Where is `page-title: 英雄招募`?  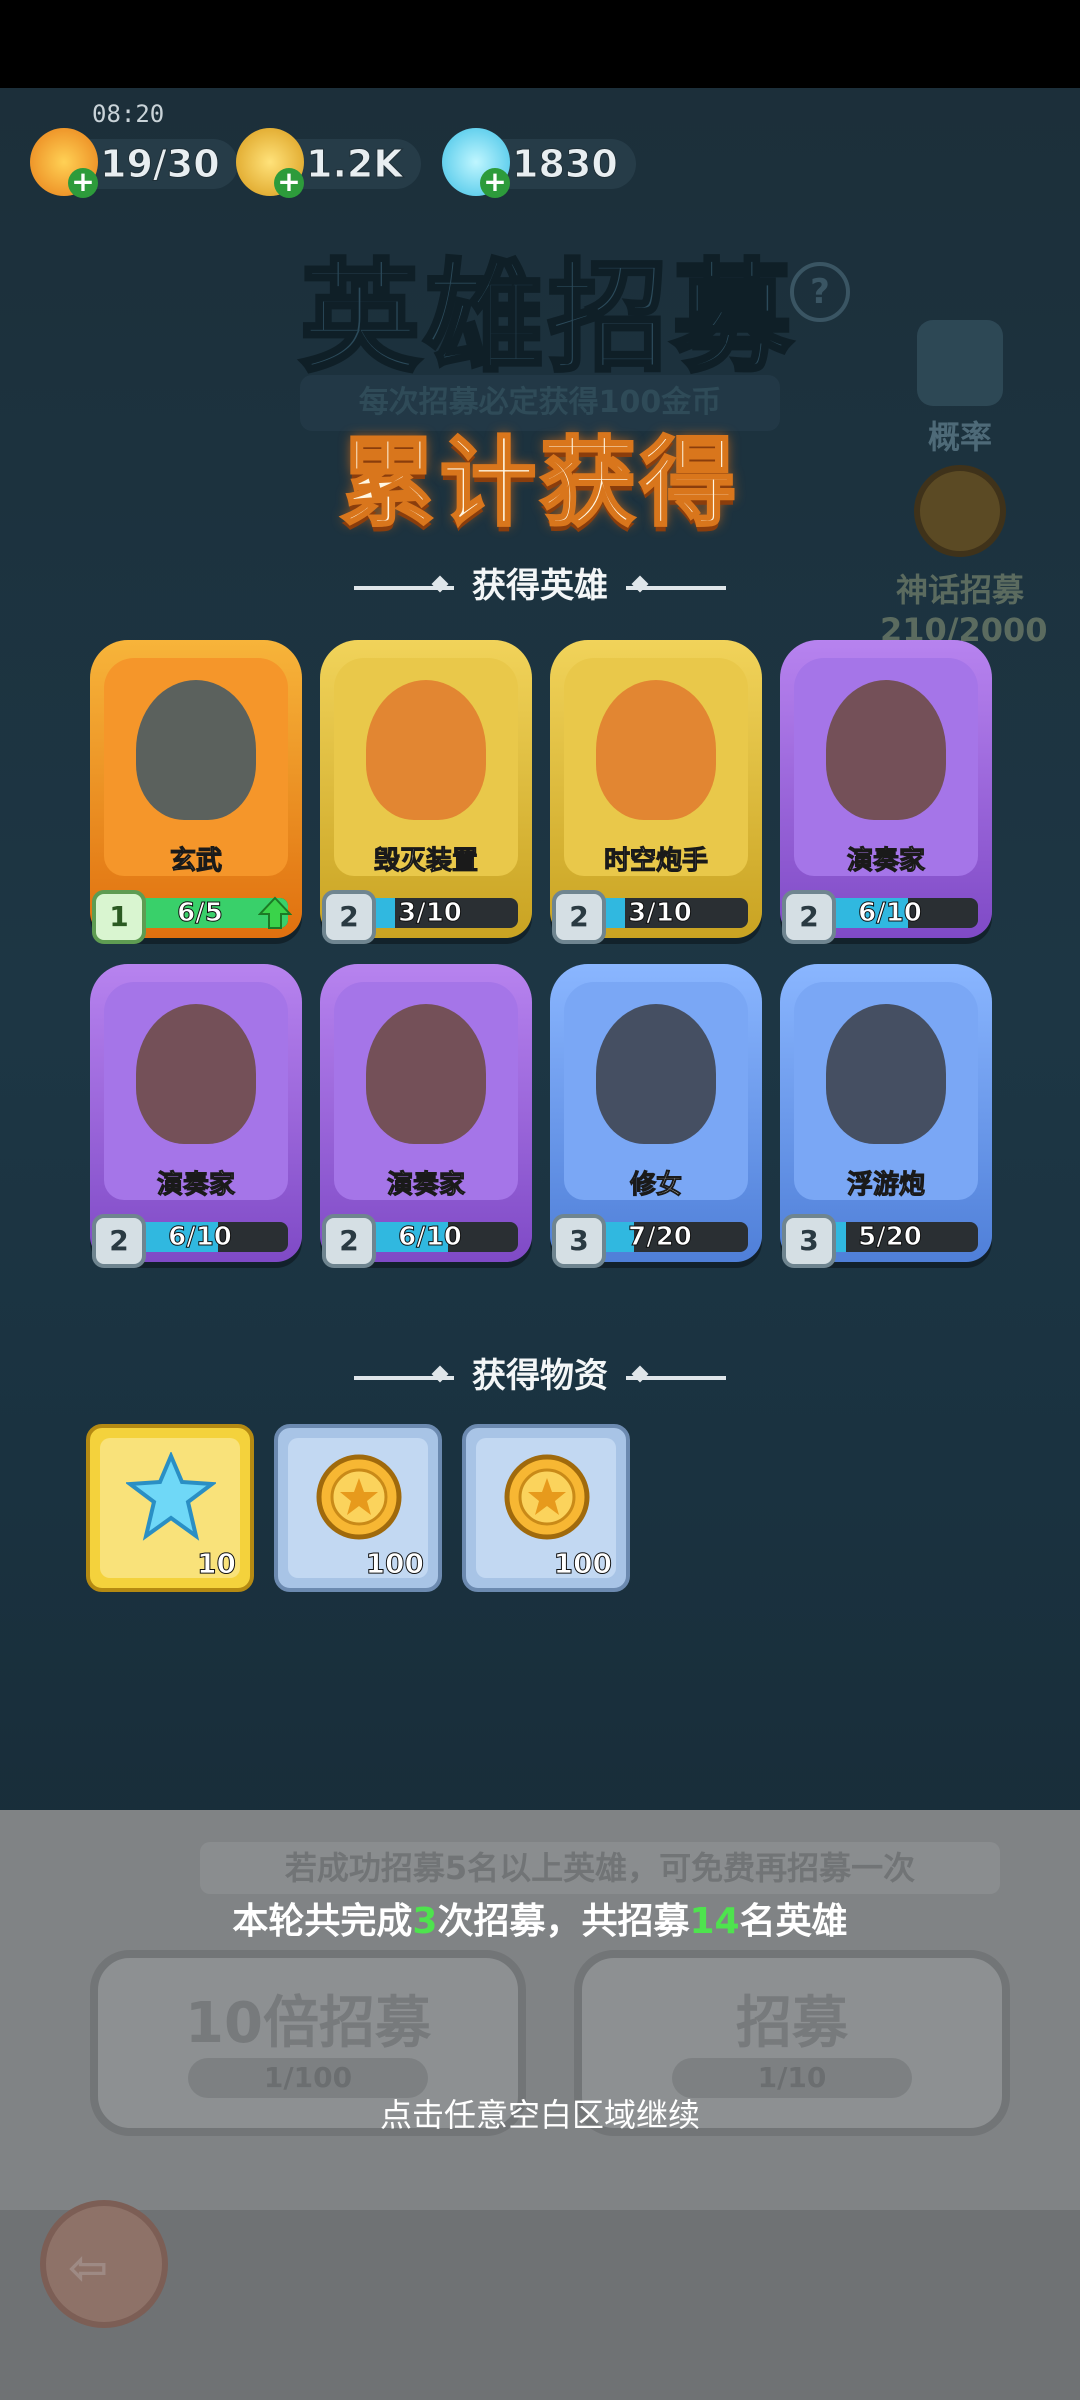
page-title: 英雄招募 is located at coordinates (547, 318).